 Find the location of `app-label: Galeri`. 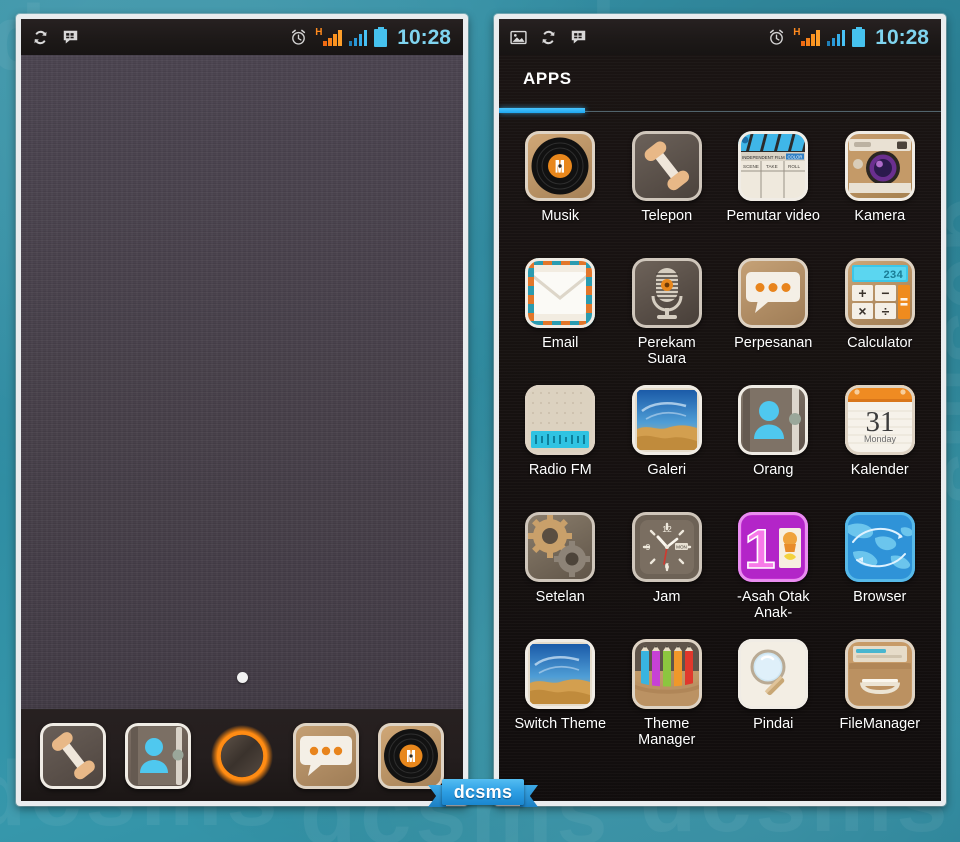

app-label: Galeri is located at coordinates (667, 470).